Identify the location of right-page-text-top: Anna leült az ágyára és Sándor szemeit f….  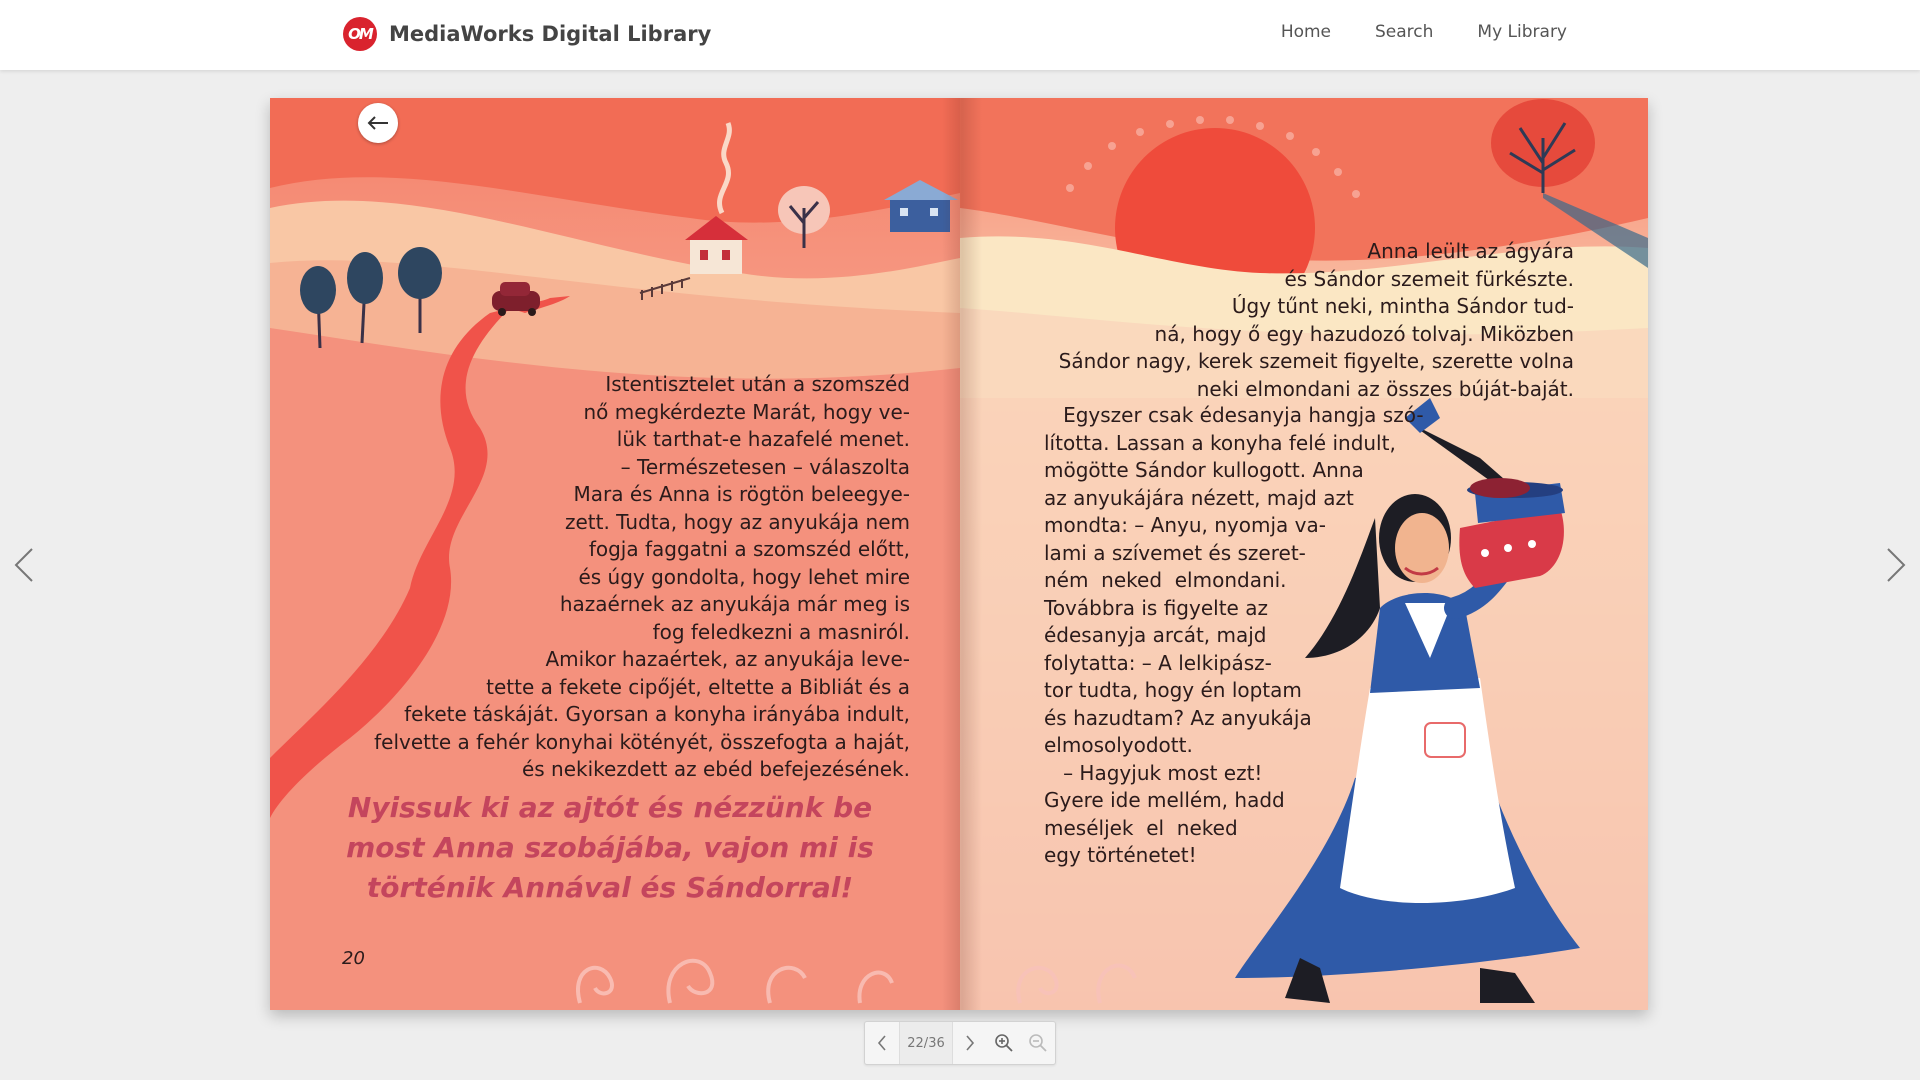
(1316, 320).